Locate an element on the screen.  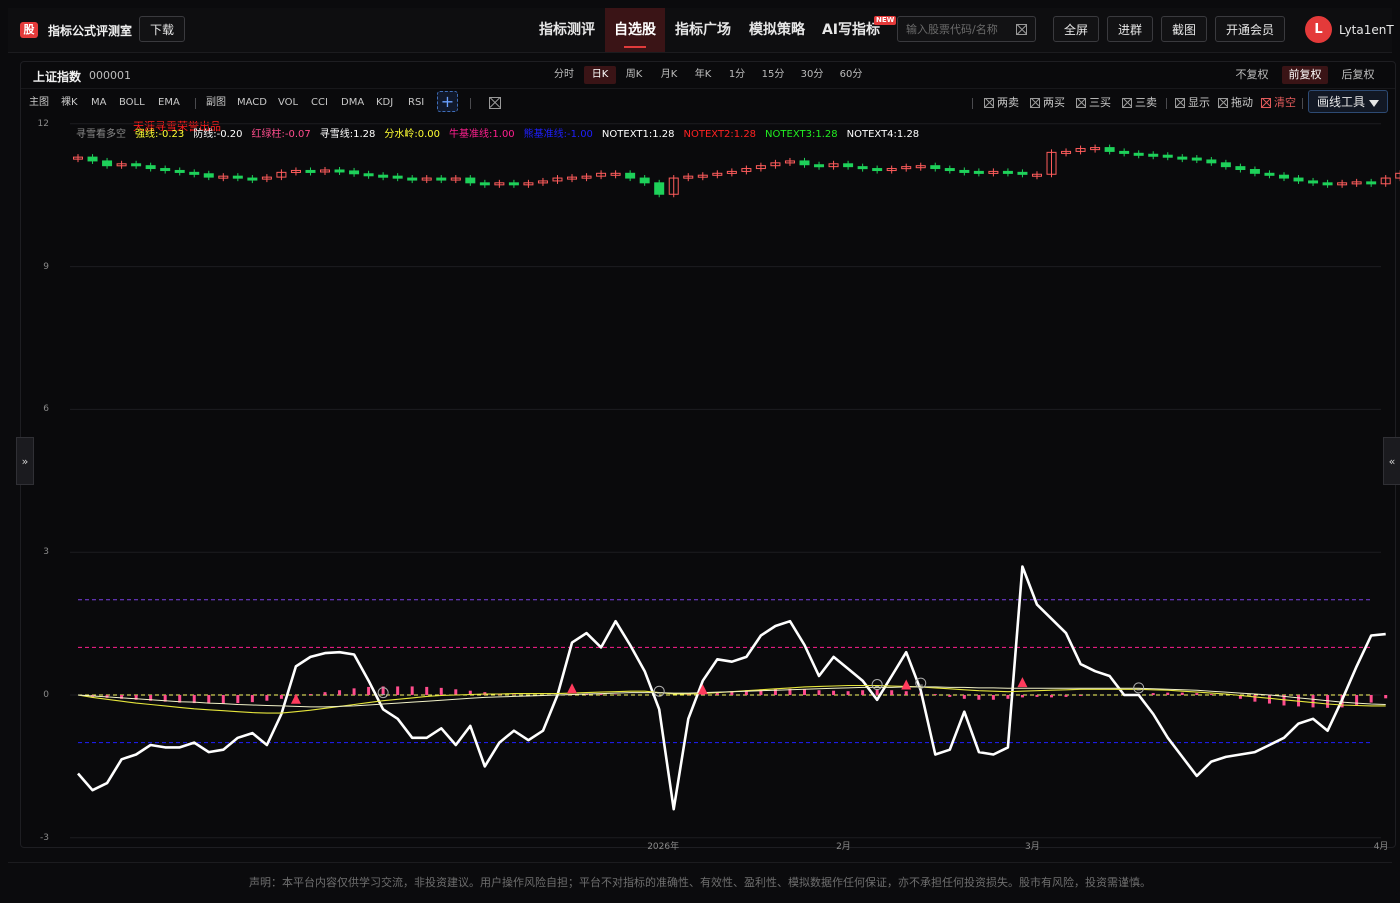
y-tick-label: 6 is located at coordinates (42, 409).